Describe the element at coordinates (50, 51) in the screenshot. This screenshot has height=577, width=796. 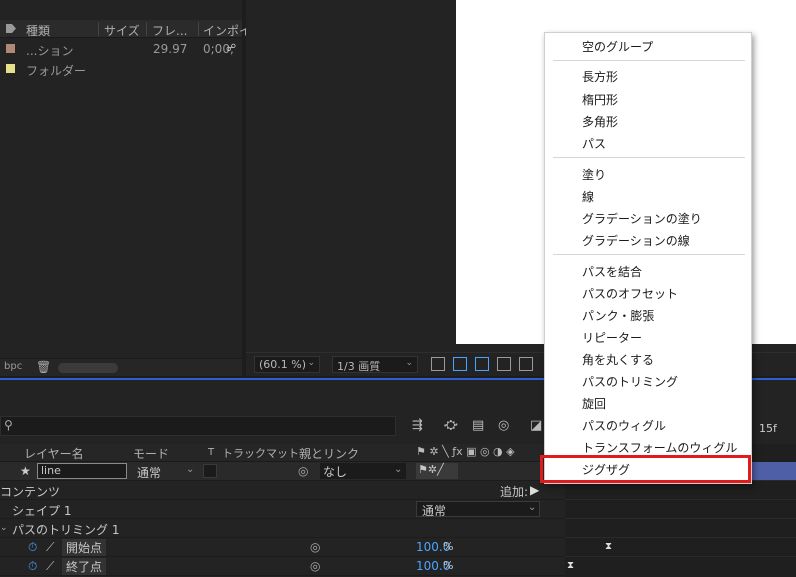
I see `item-name: ...ション` at that location.